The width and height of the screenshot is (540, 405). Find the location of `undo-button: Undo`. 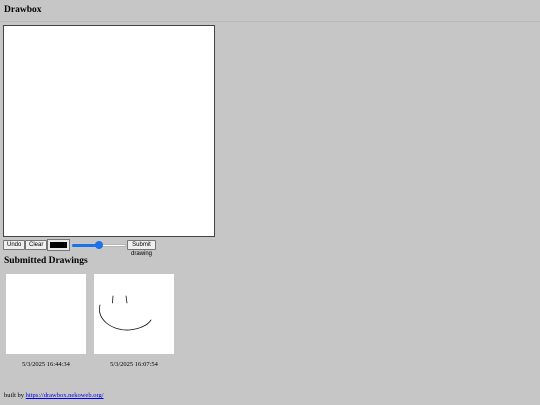

undo-button: Undo is located at coordinates (14, 245).